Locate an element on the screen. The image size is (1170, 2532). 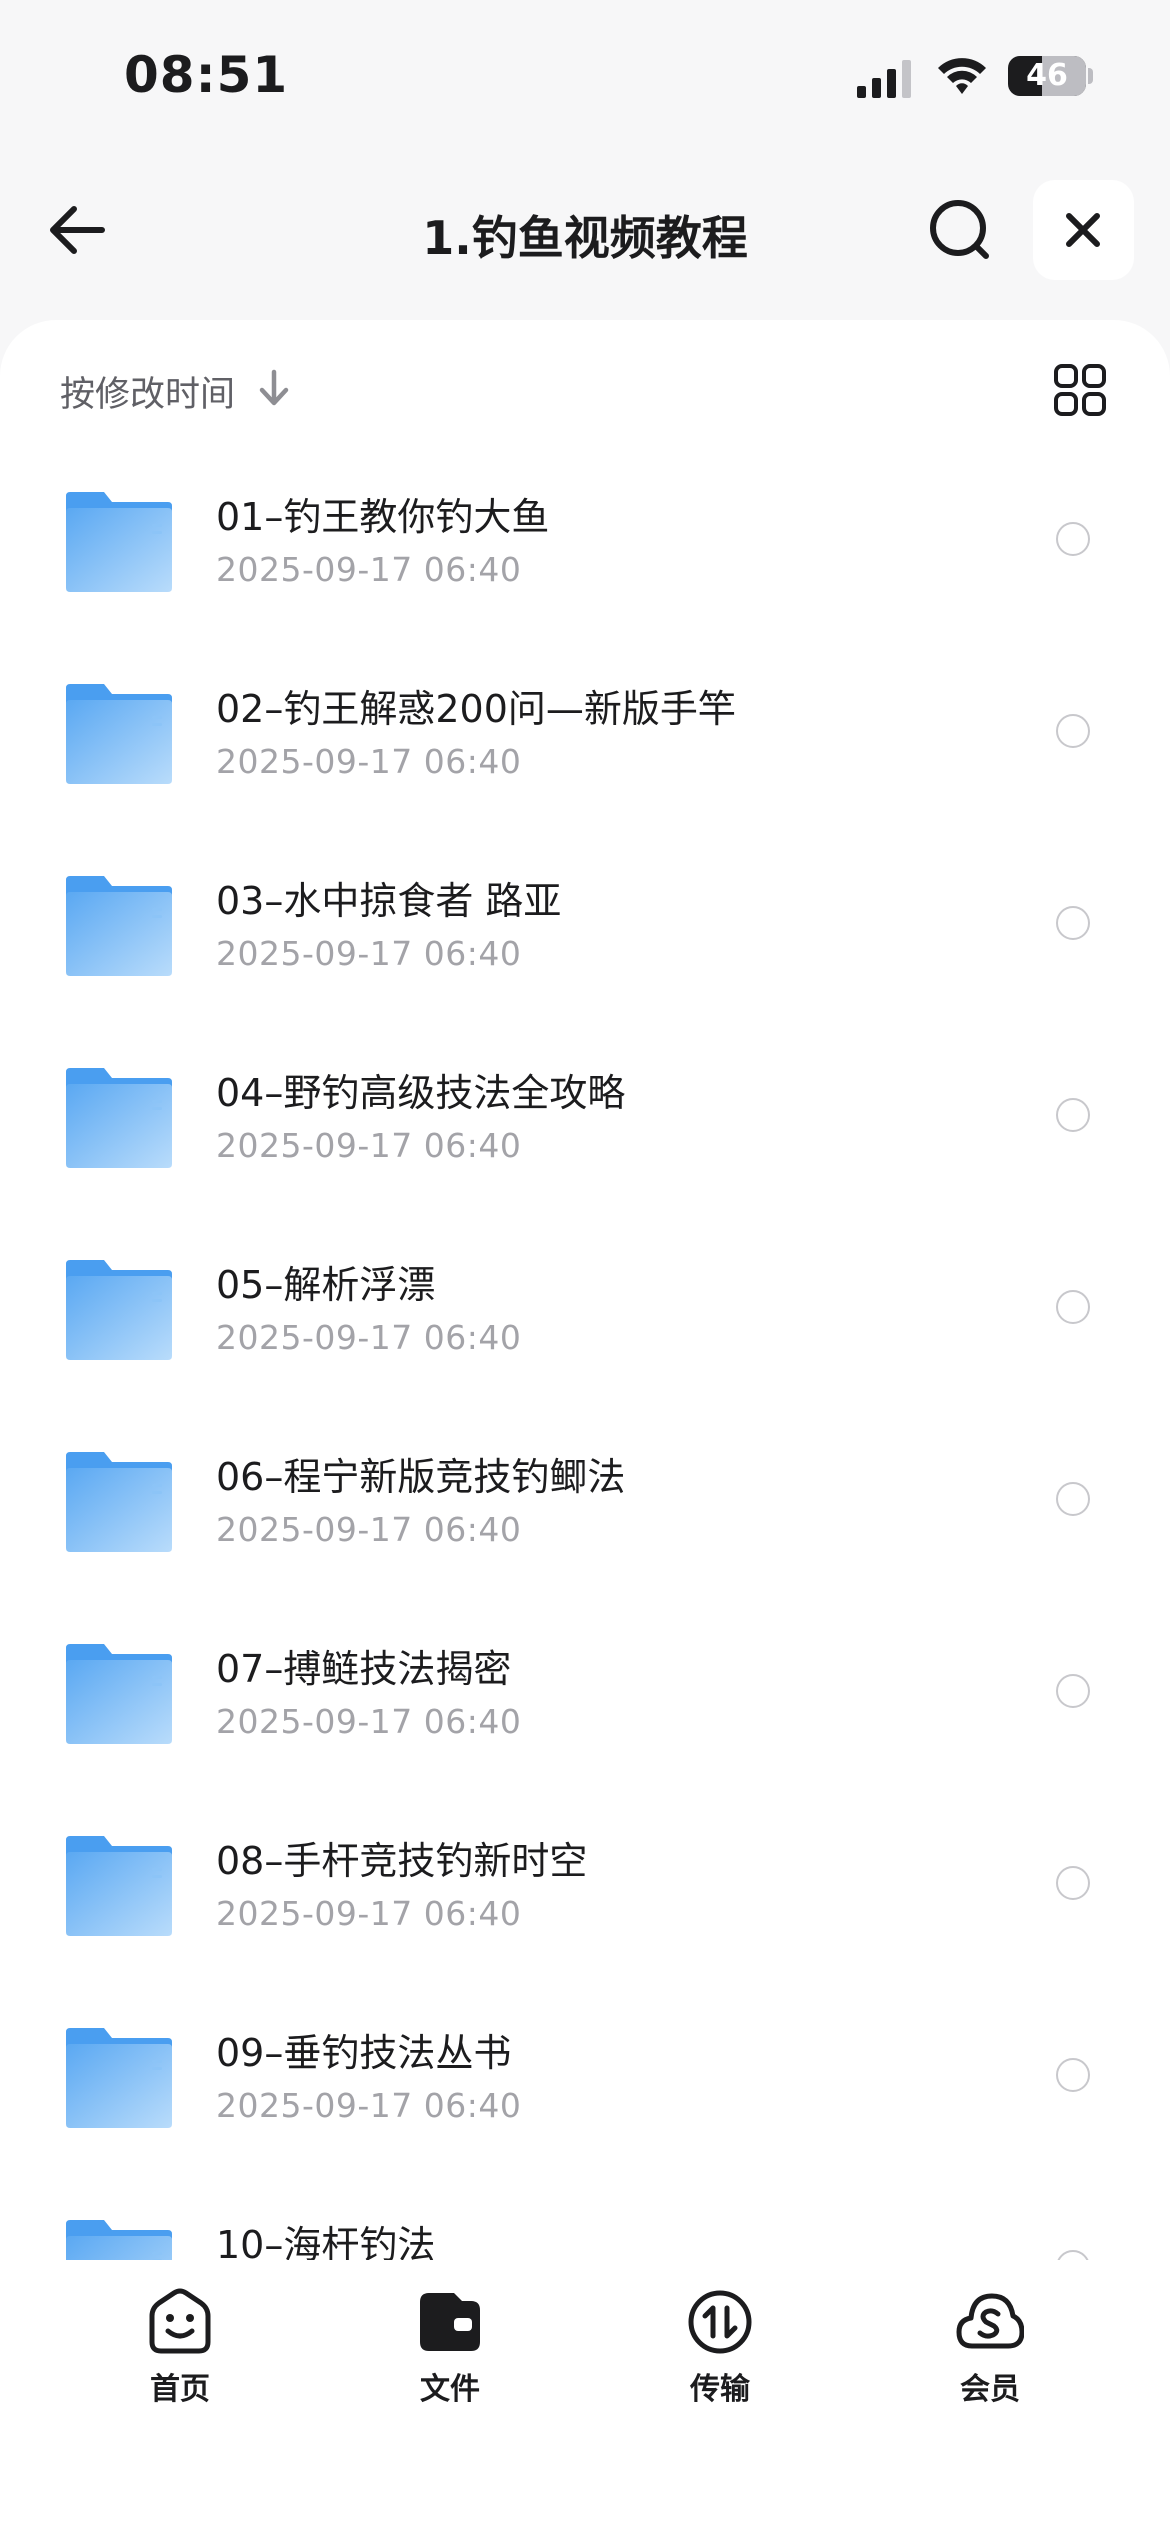
file-name: 03–水中掠食者 路亚 is located at coordinates (389, 901).